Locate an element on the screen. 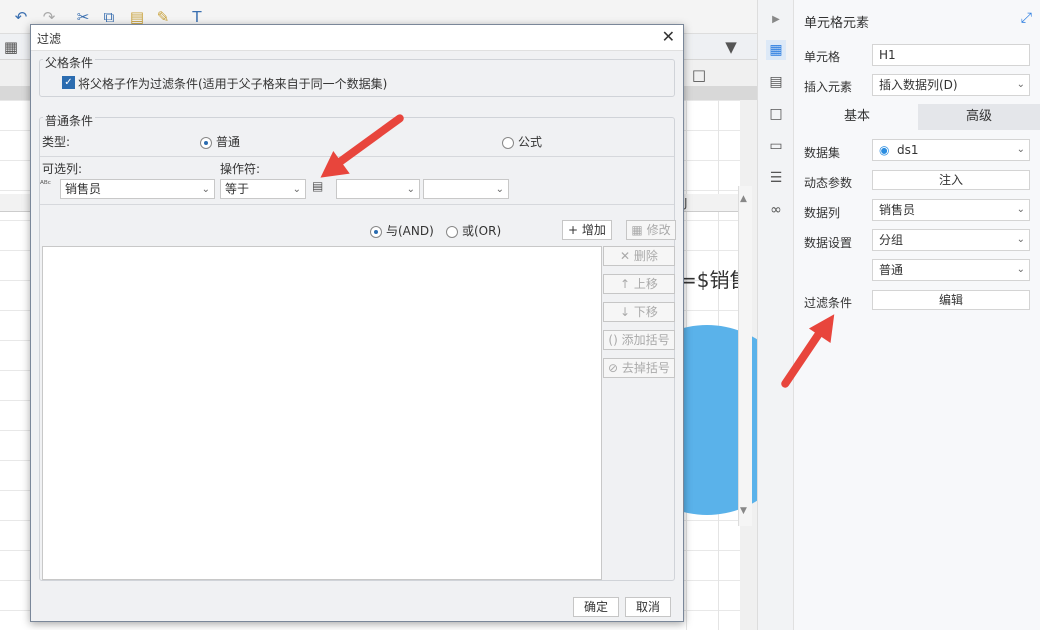 This screenshot has height=630, width=1040. delete-button-label: 删除 is located at coordinates (645, 256).